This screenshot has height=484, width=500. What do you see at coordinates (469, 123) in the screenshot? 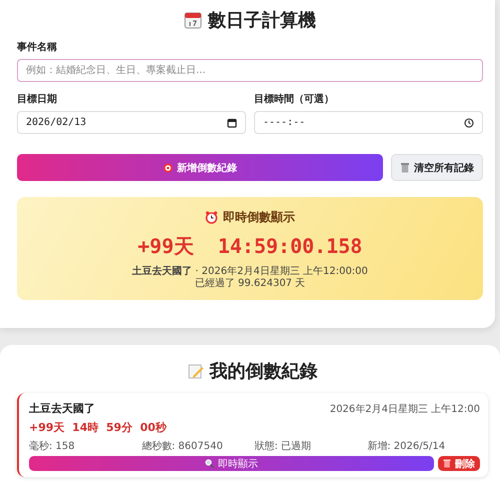
I see `clock-icon` at bounding box center [469, 123].